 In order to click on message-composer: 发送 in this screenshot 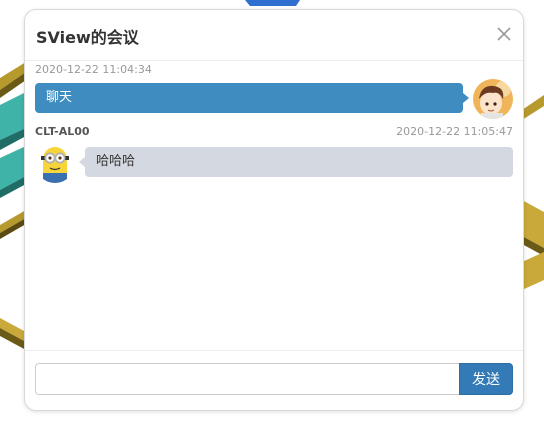, I will do `click(274, 380)`.